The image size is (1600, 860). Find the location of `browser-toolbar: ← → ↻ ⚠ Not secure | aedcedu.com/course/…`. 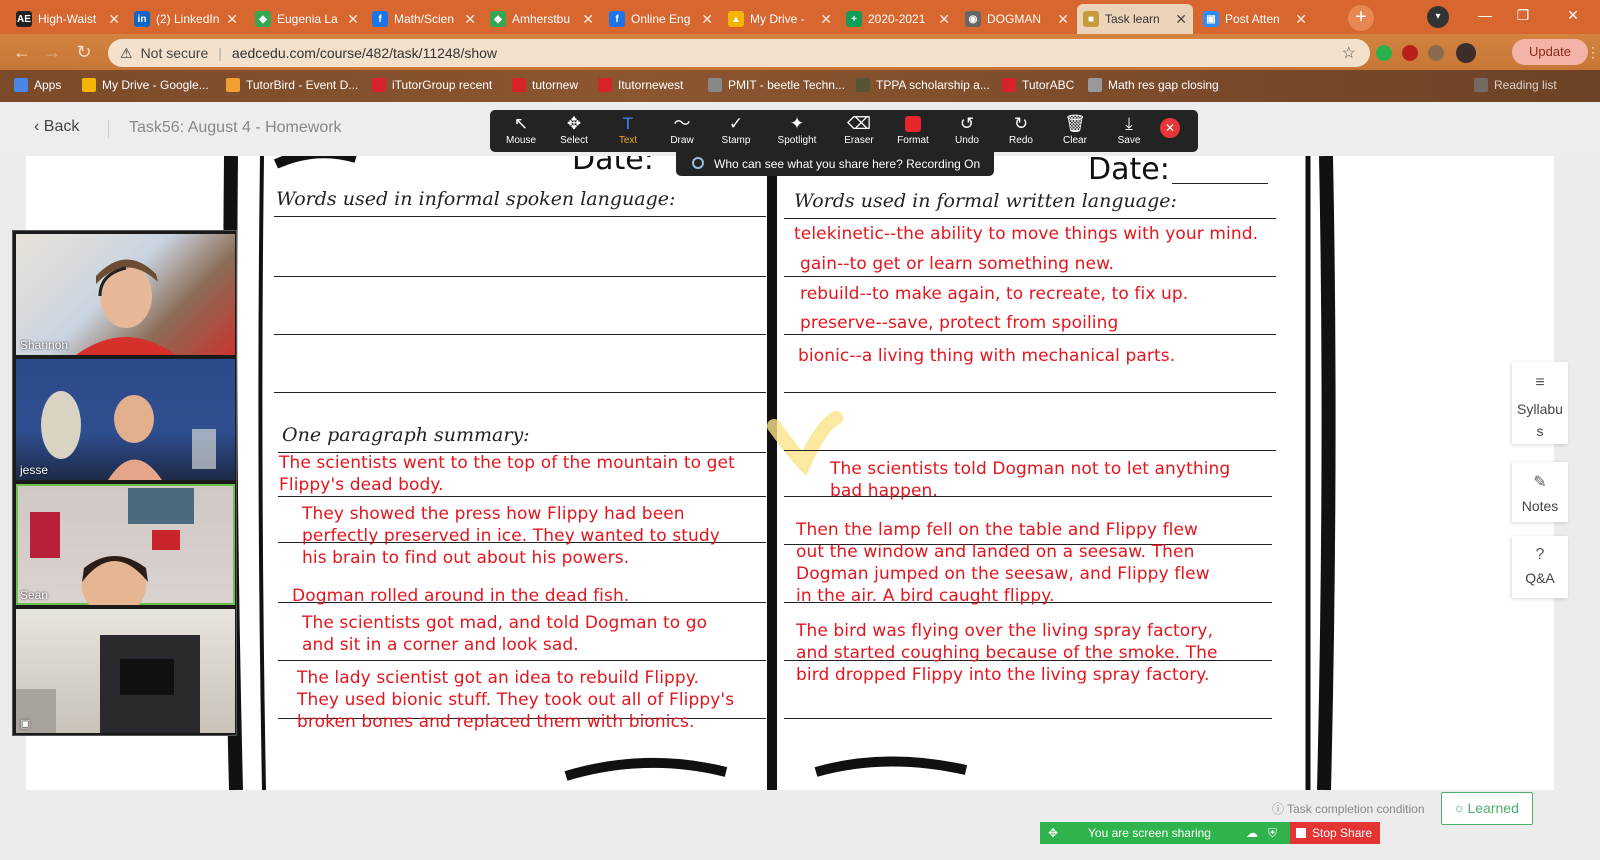

browser-toolbar: ← → ↻ ⚠ Not secure | aedcedu.com/course/… is located at coordinates (800, 52).